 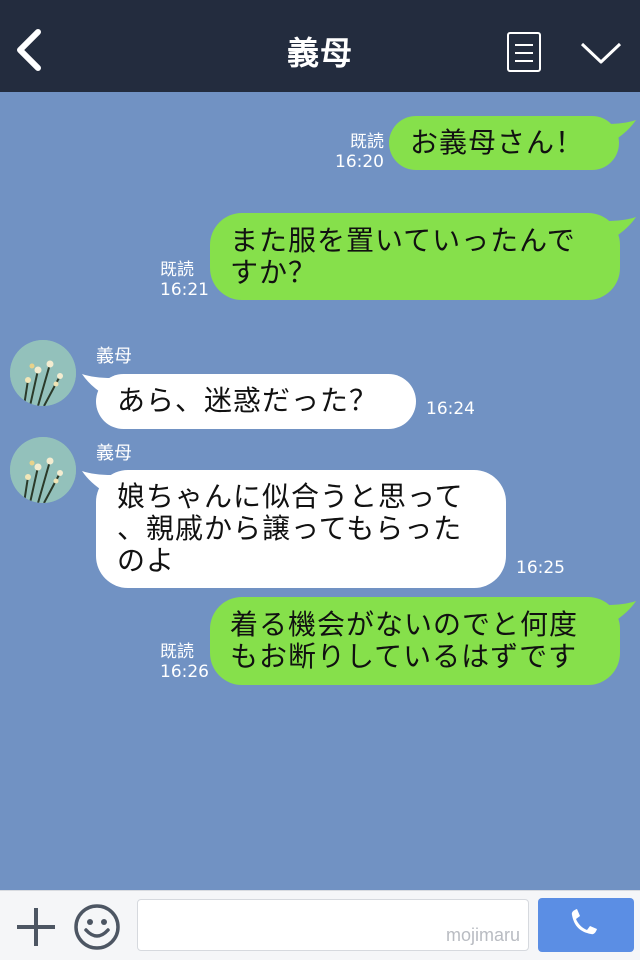 I want to click on plus-icon, so click(x=36, y=927).